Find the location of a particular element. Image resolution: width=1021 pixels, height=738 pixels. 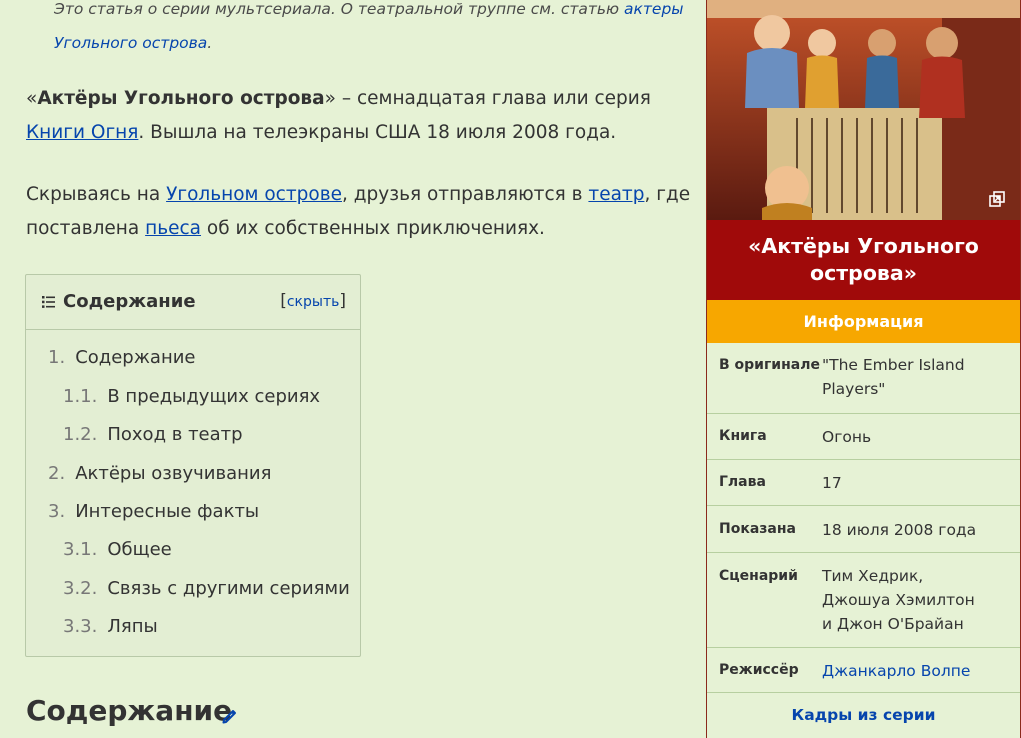

toc-toggle: [скрыть] is located at coordinates (313, 301).